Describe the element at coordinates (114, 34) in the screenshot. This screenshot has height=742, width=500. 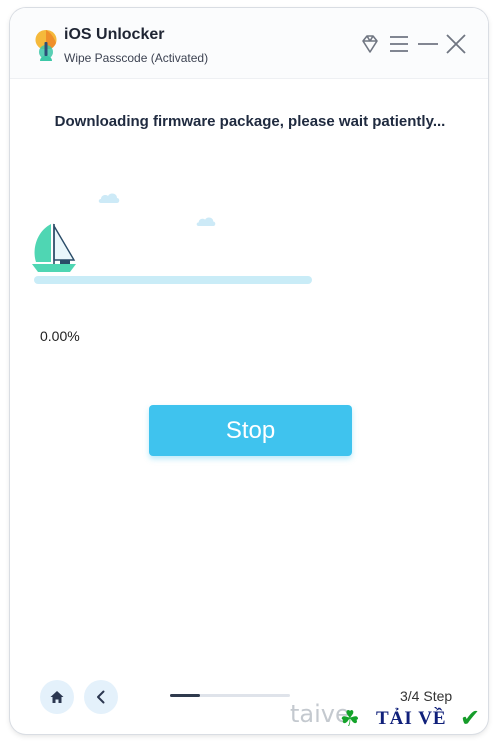
I see `app-title: iOS Unlocker` at that location.